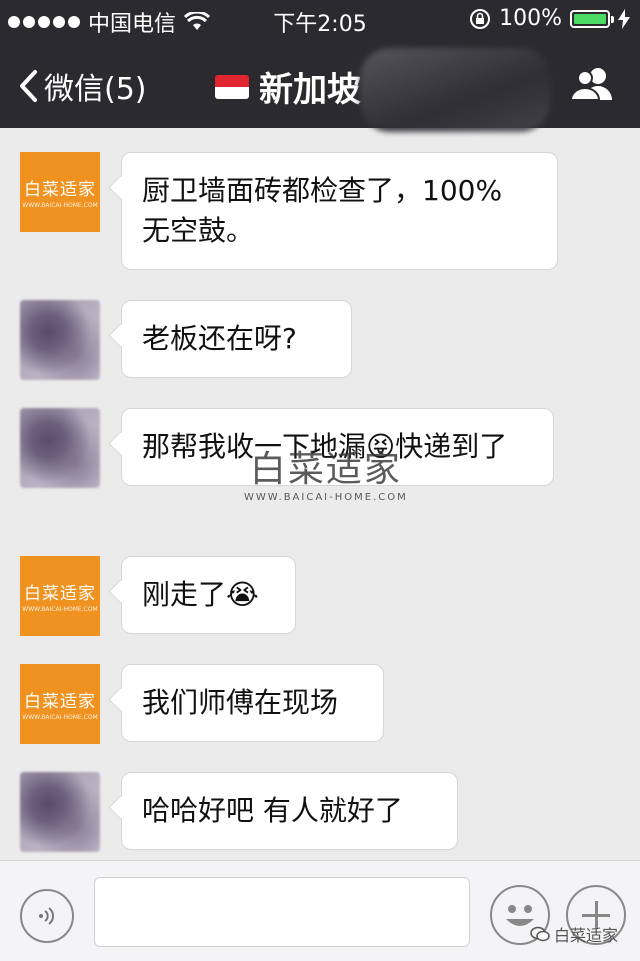  Describe the element at coordinates (320, 20) in the screenshot. I see `status-bar: 中国电信 下午2:05 100%` at that location.